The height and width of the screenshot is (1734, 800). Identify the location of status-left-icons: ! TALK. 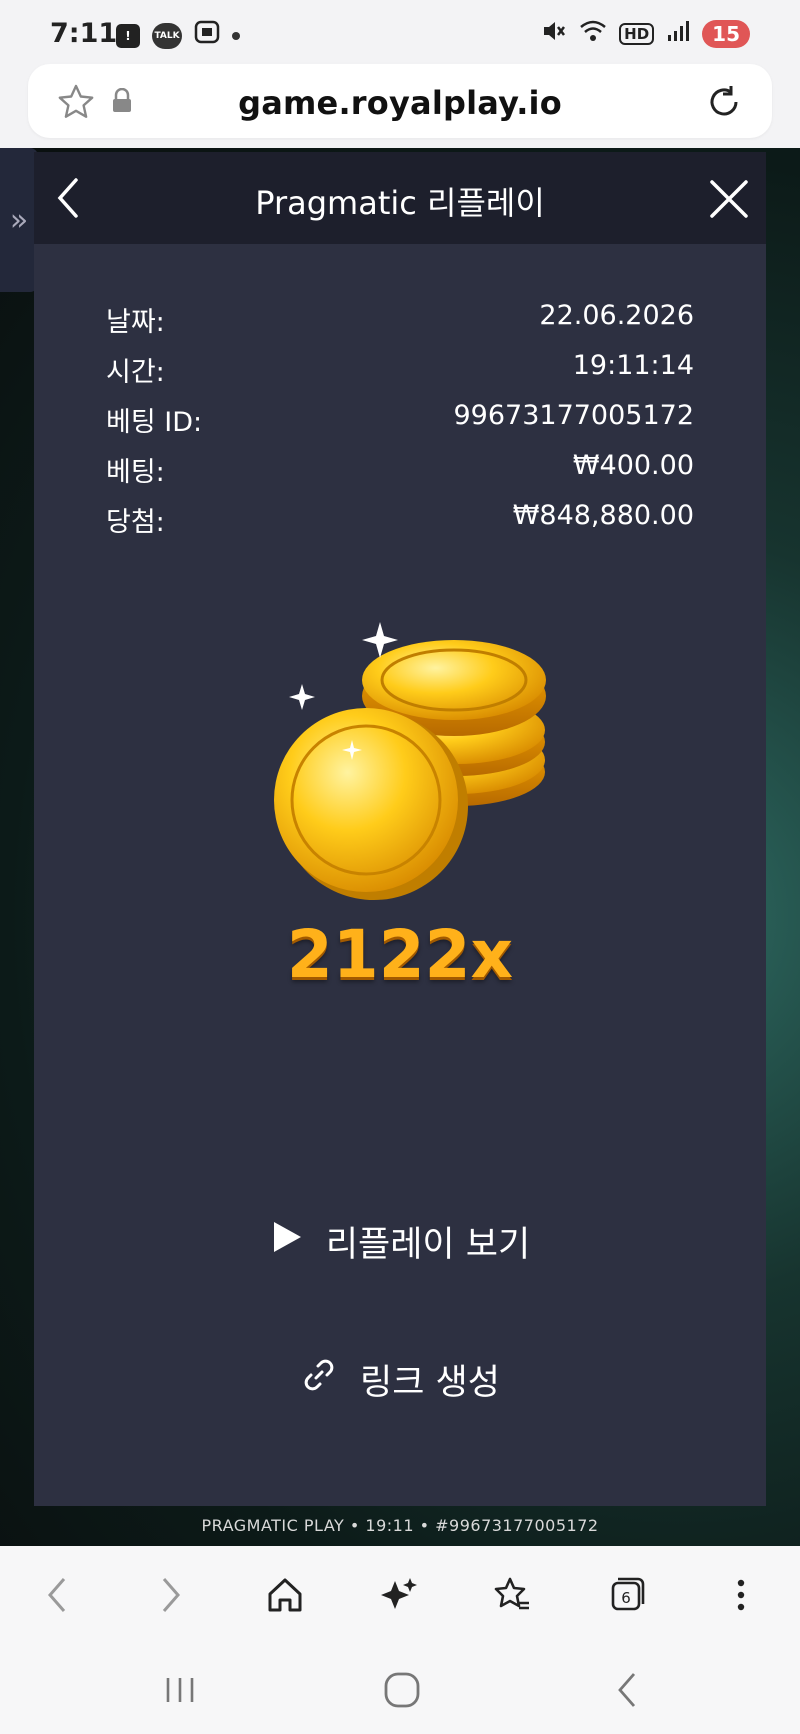
(178, 35).